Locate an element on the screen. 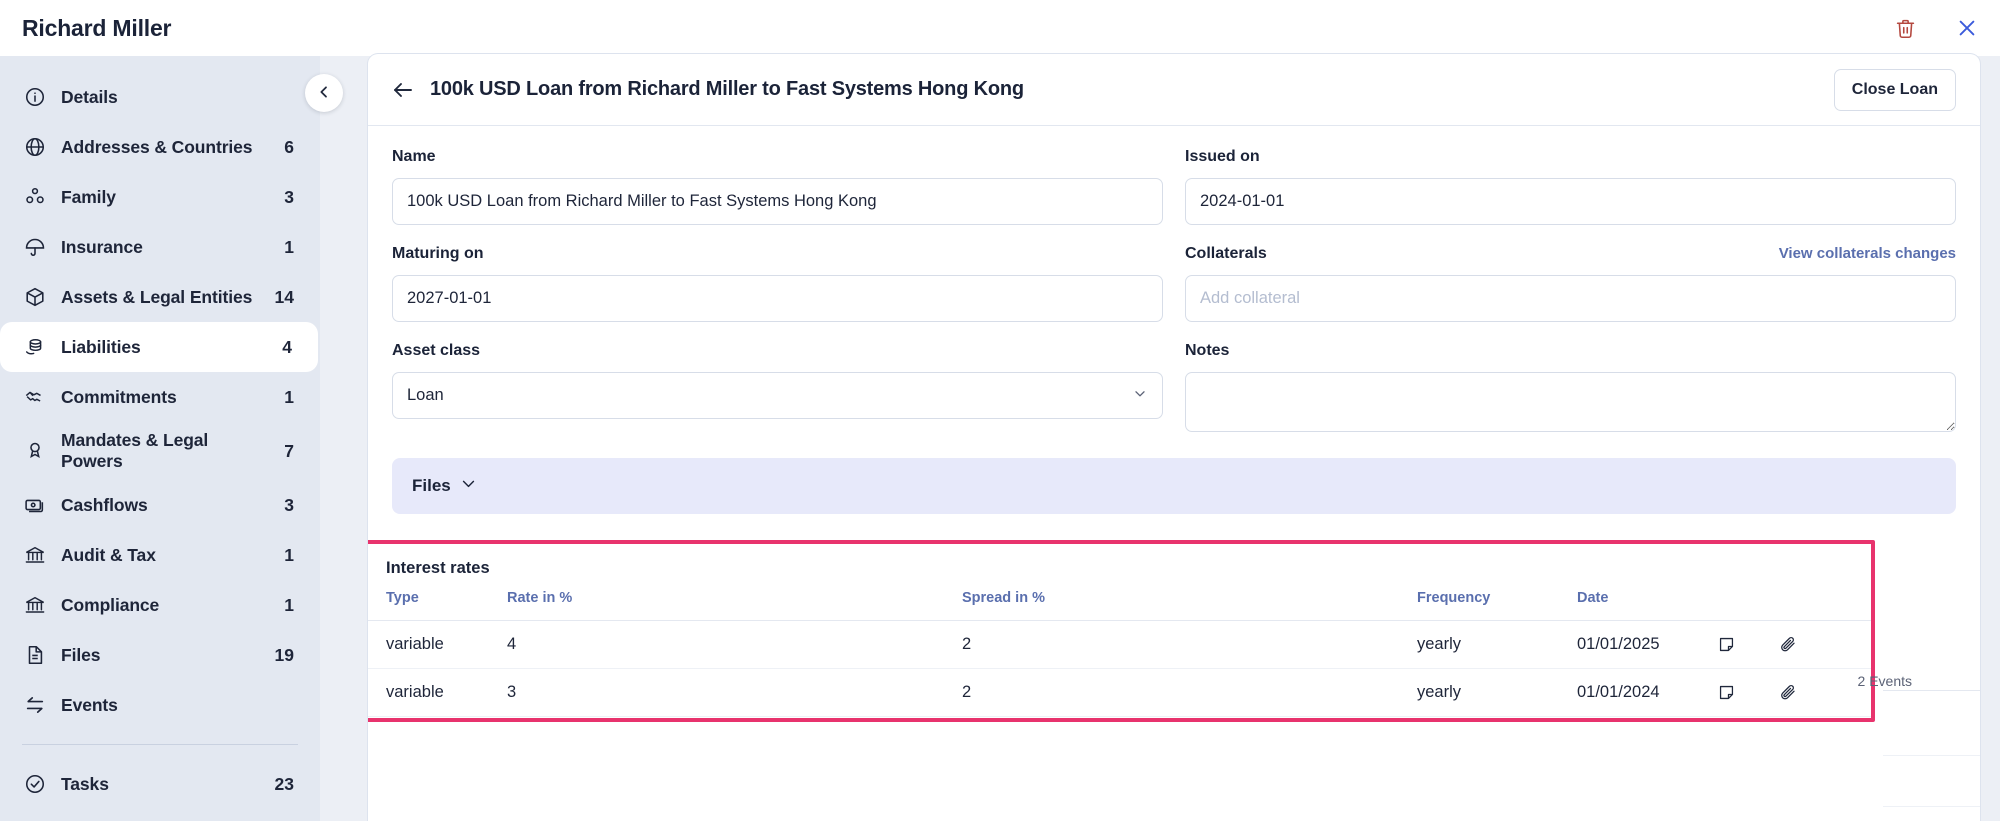 The image size is (2000, 821). sidebar-item-family: Family 3 is located at coordinates (160, 197).